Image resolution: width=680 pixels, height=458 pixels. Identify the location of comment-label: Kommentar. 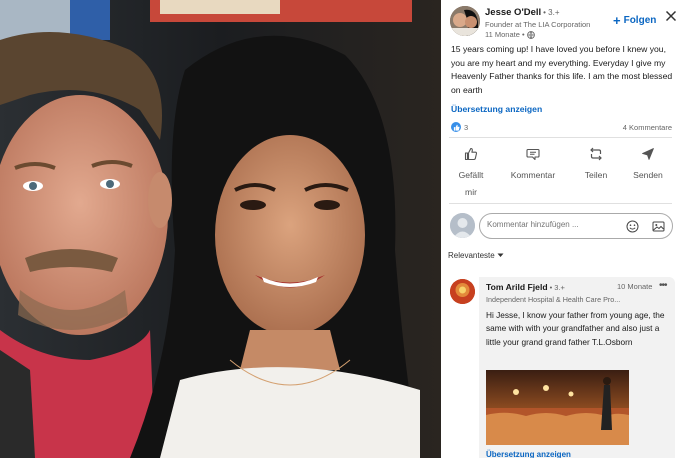
(533, 175).